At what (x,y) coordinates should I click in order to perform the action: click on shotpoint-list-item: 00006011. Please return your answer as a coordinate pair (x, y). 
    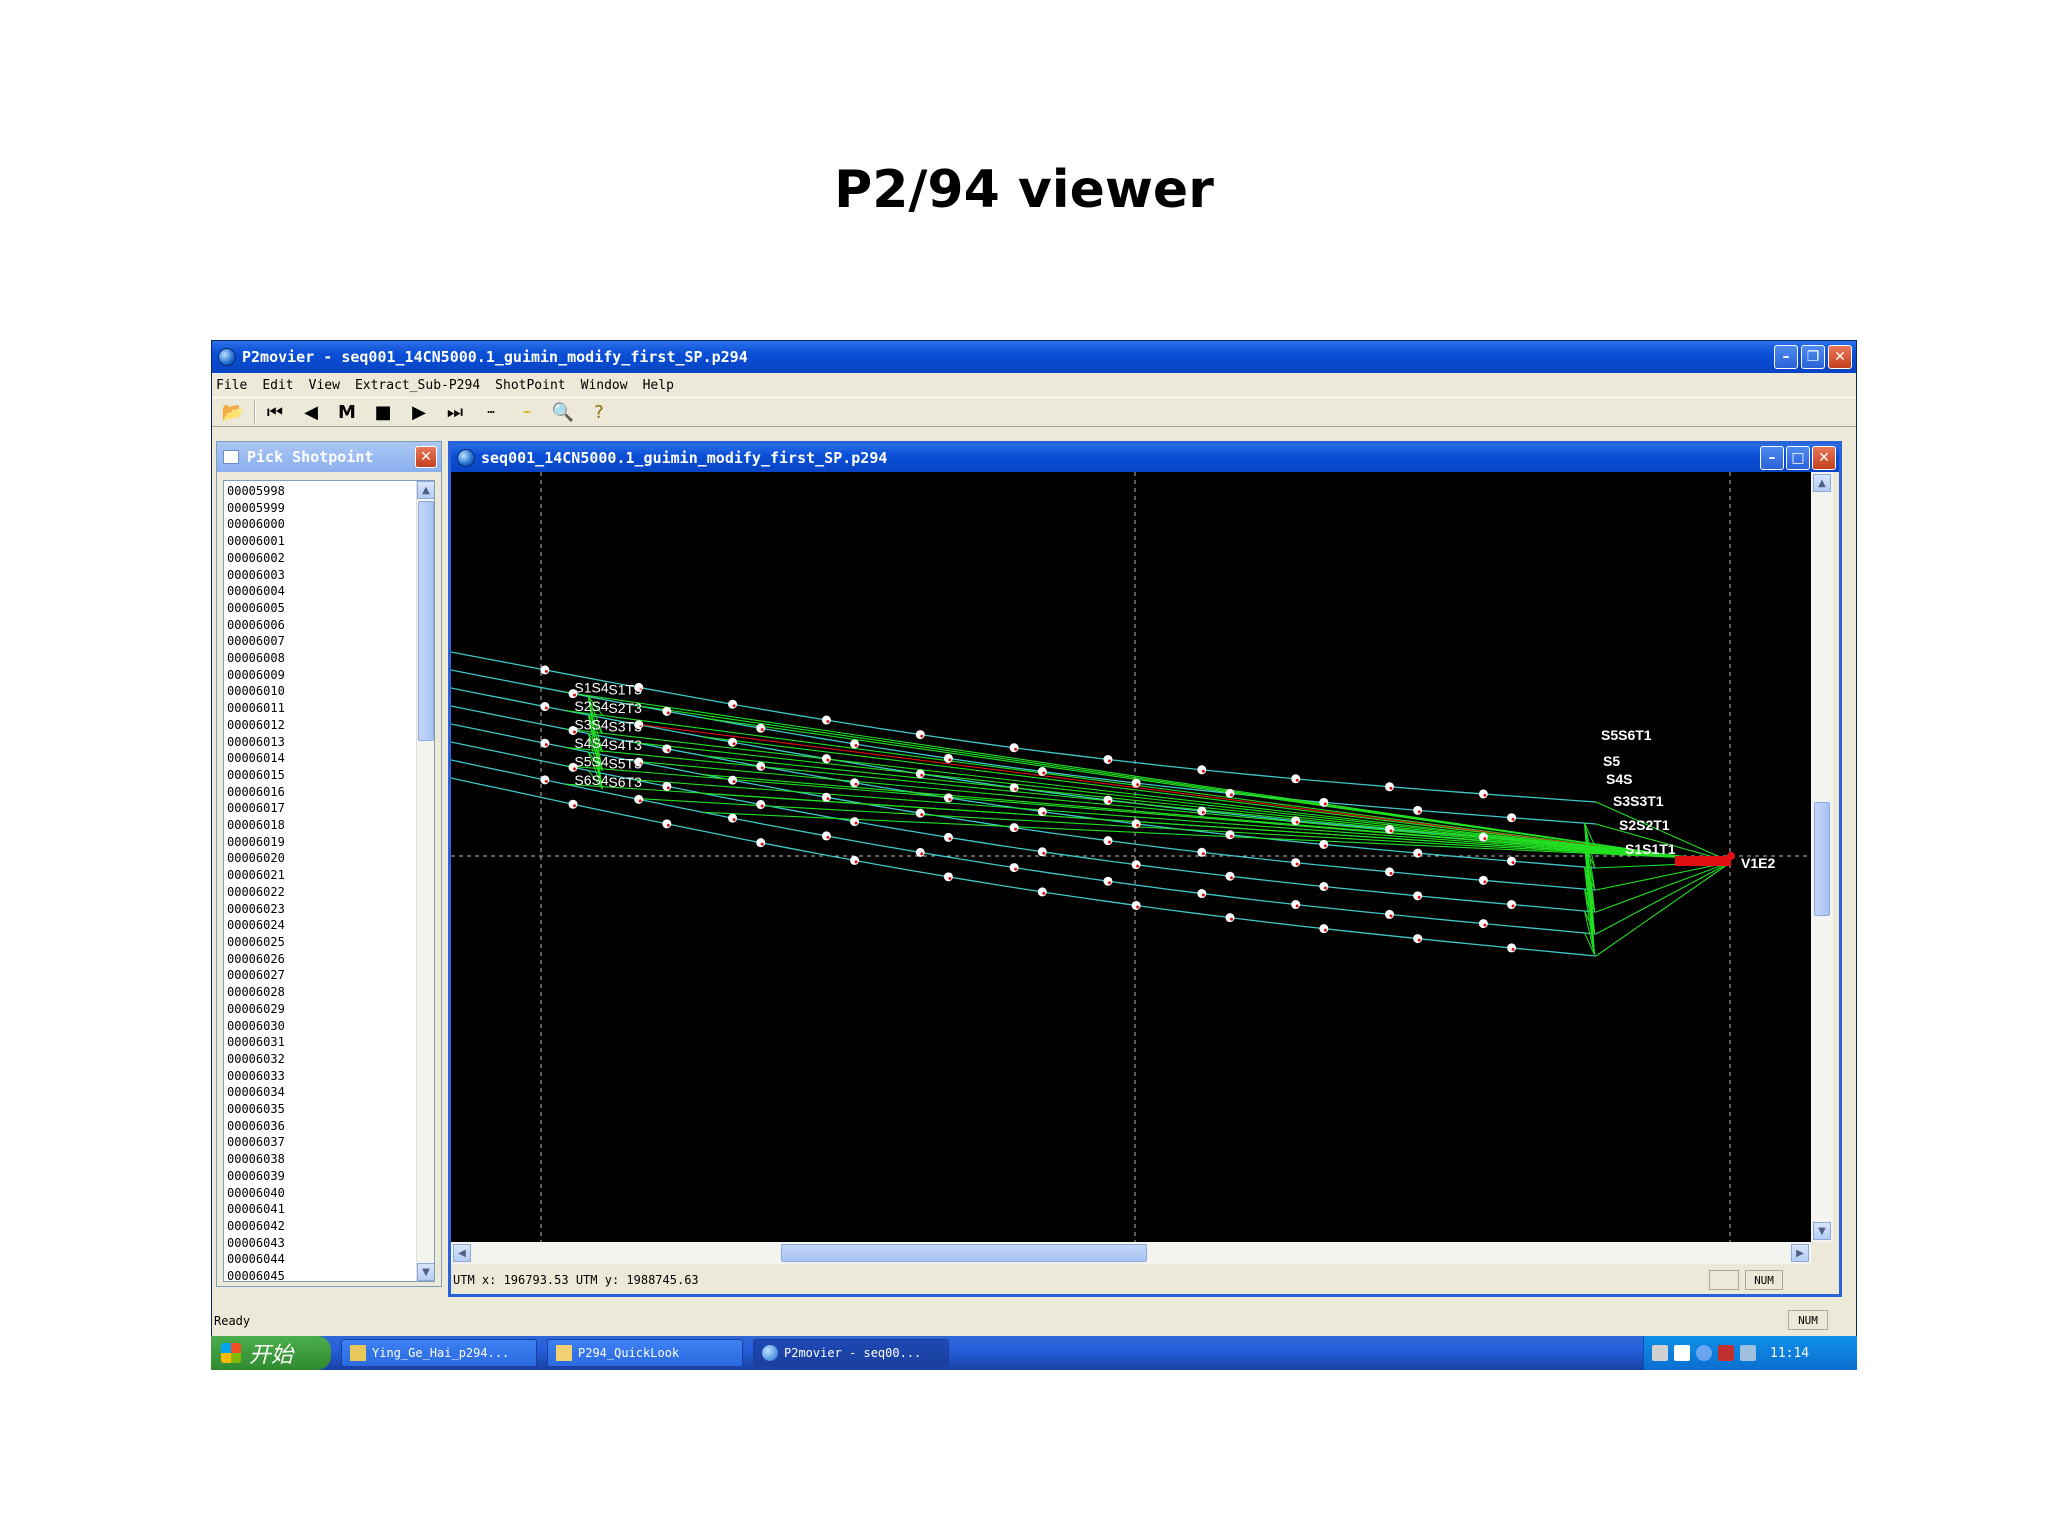
    Looking at the image, I should click on (330, 708).